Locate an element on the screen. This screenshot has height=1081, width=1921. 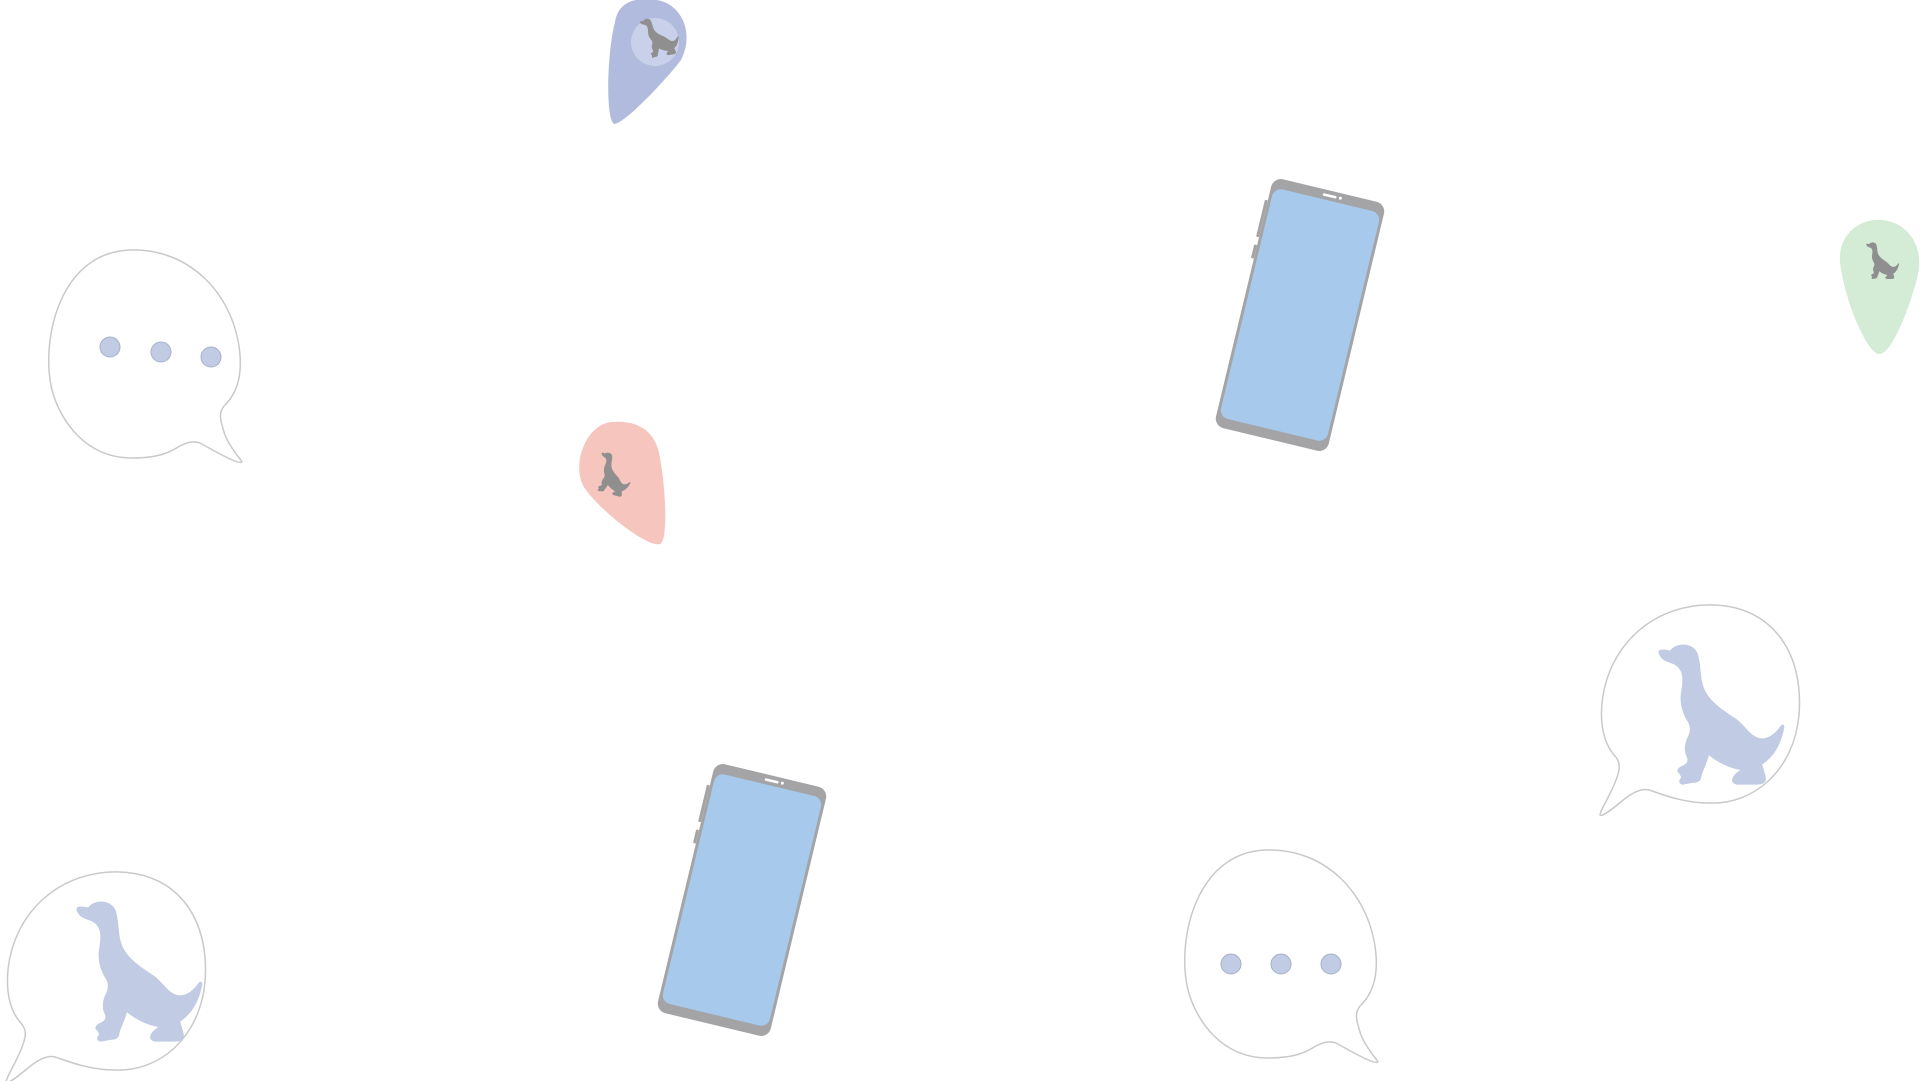
location-pin-green is located at coordinates (1879, 287).